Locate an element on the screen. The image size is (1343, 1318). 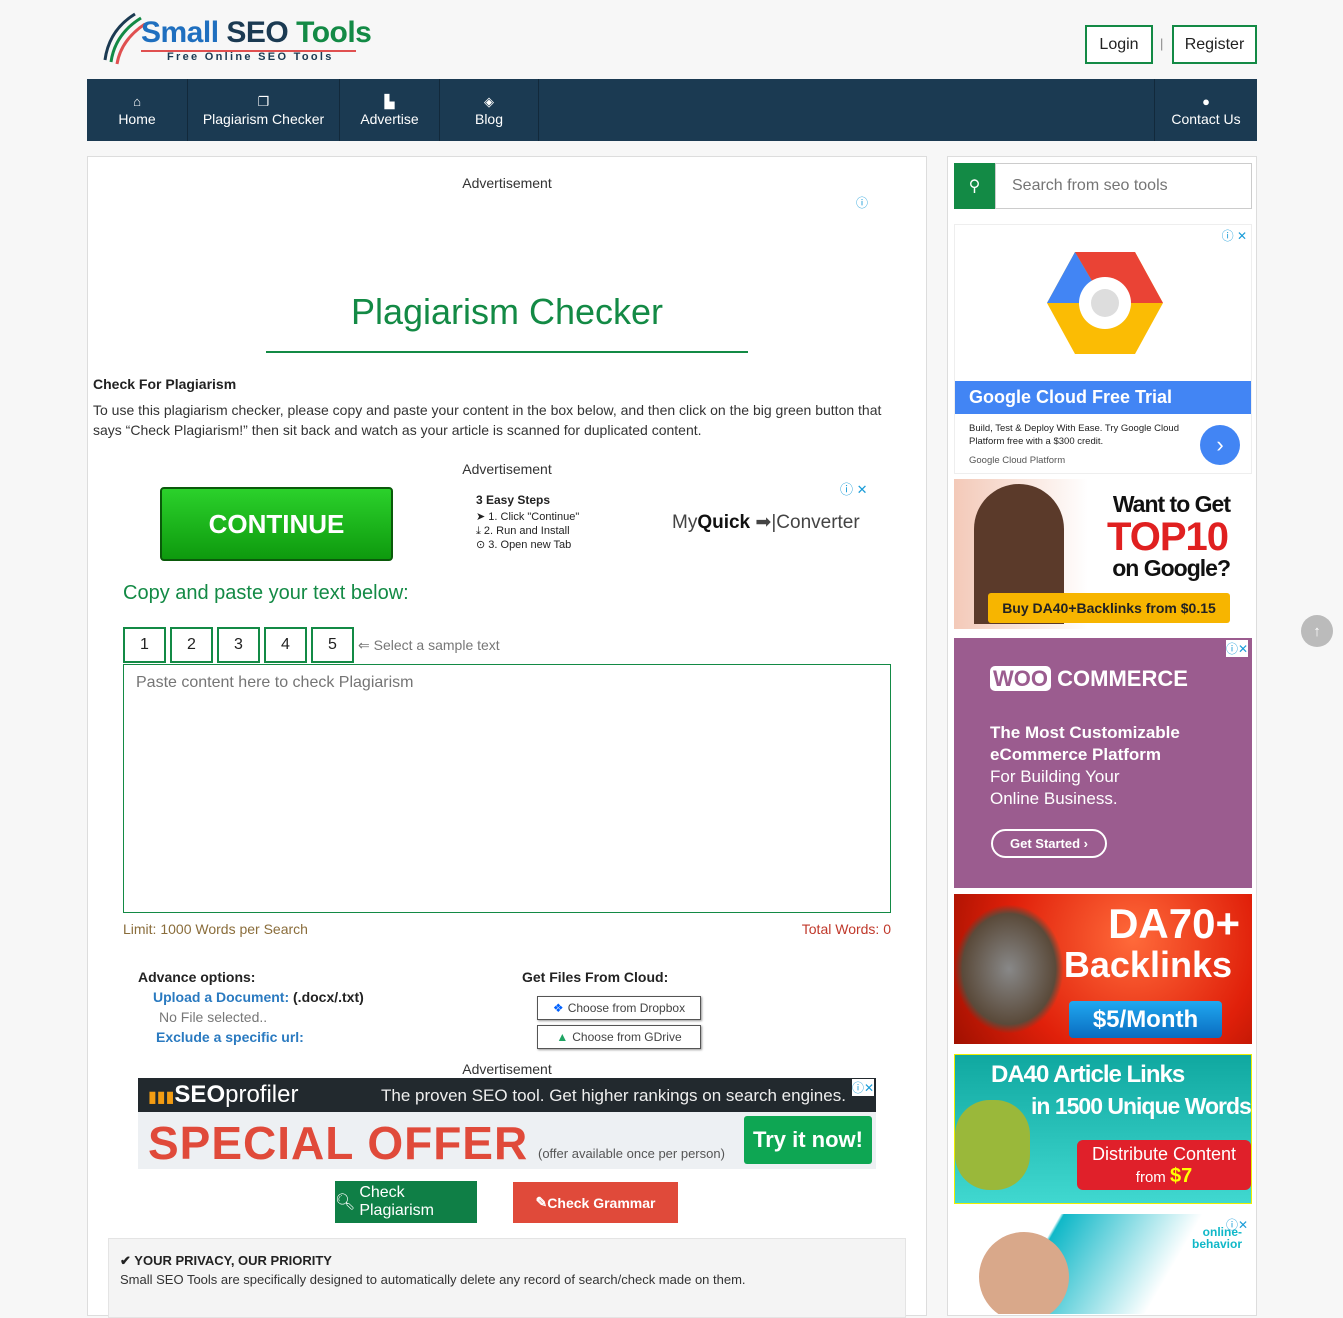
dropbox-icon: ❖ is located at coordinates (558, 1008).